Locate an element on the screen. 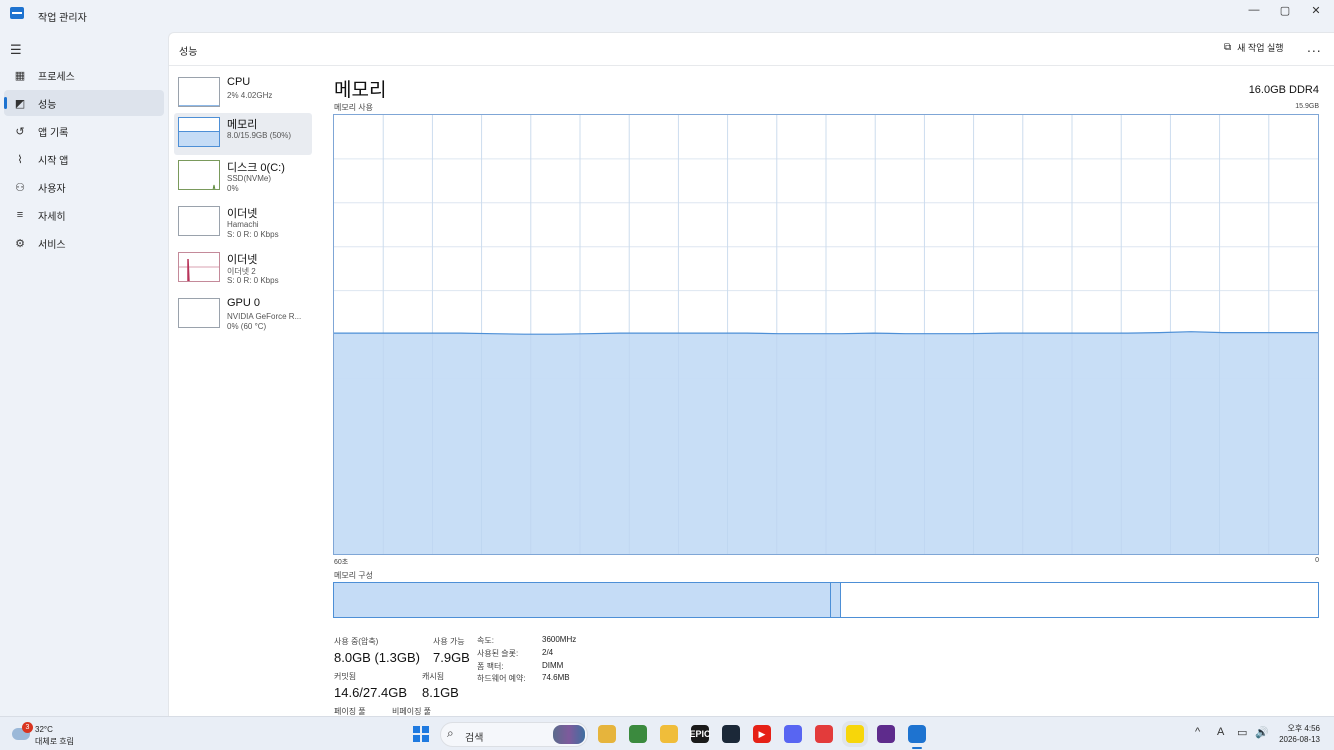 The height and width of the screenshot is (750, 1334). sidebar-item-details: ≡ 자세히 is located at coordinates (84, 215).